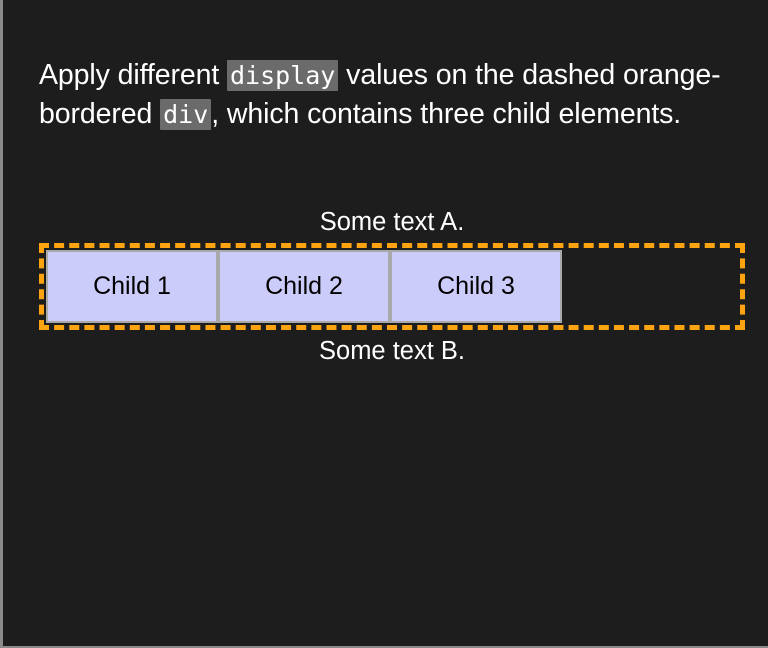  I want to click on code-div: div, so click(186, 114).